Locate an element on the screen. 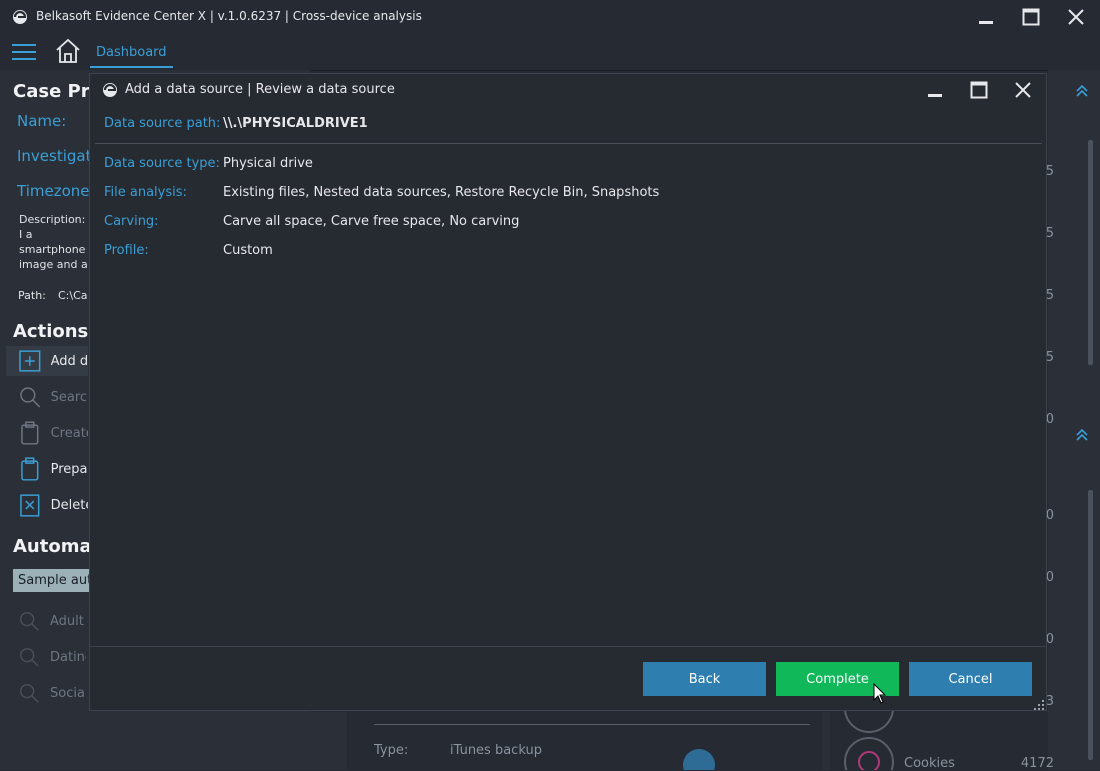  automation-chip: Sample auto is located at coordinates (53, 580).